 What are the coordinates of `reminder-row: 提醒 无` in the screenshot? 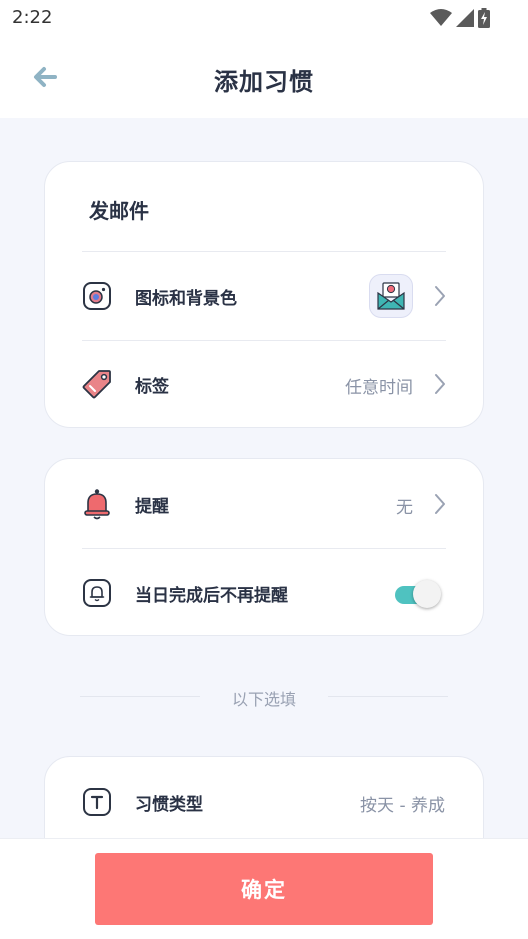 It's located at (264, 504).